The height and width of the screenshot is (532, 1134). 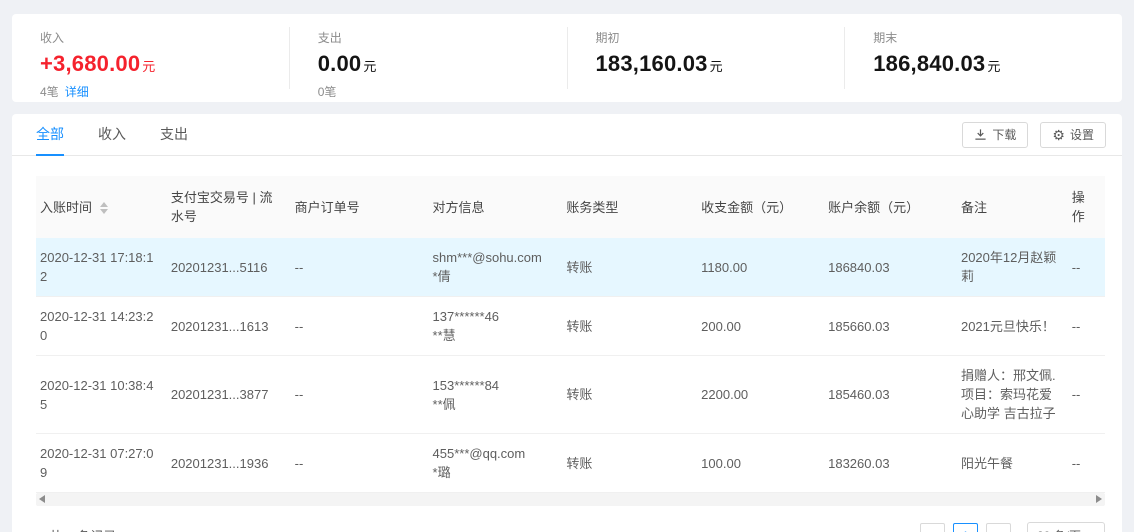 What do you see at coordinates (42, 499) in the screenshot?
I see `scroll-left-icon` at bounding box center [42, 499].